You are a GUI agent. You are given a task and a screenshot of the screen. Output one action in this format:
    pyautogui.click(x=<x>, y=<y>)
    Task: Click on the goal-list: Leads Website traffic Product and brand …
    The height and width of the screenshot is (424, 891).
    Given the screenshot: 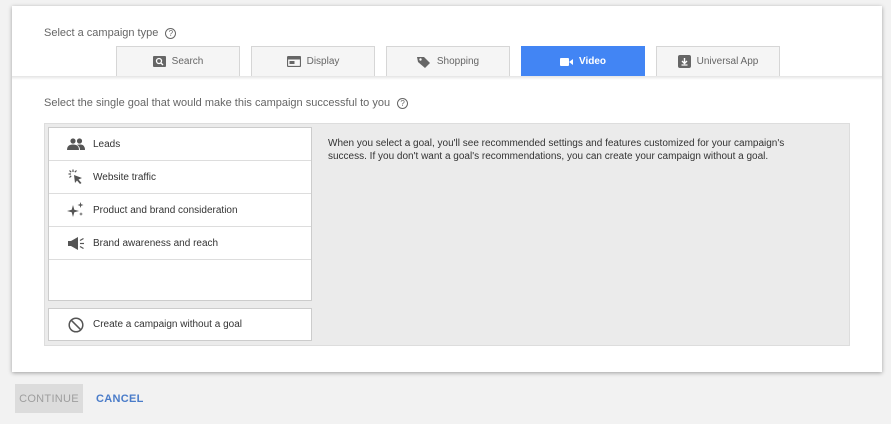 What is the action you would take?
    pyautogui.click(x=180, y=214)
    